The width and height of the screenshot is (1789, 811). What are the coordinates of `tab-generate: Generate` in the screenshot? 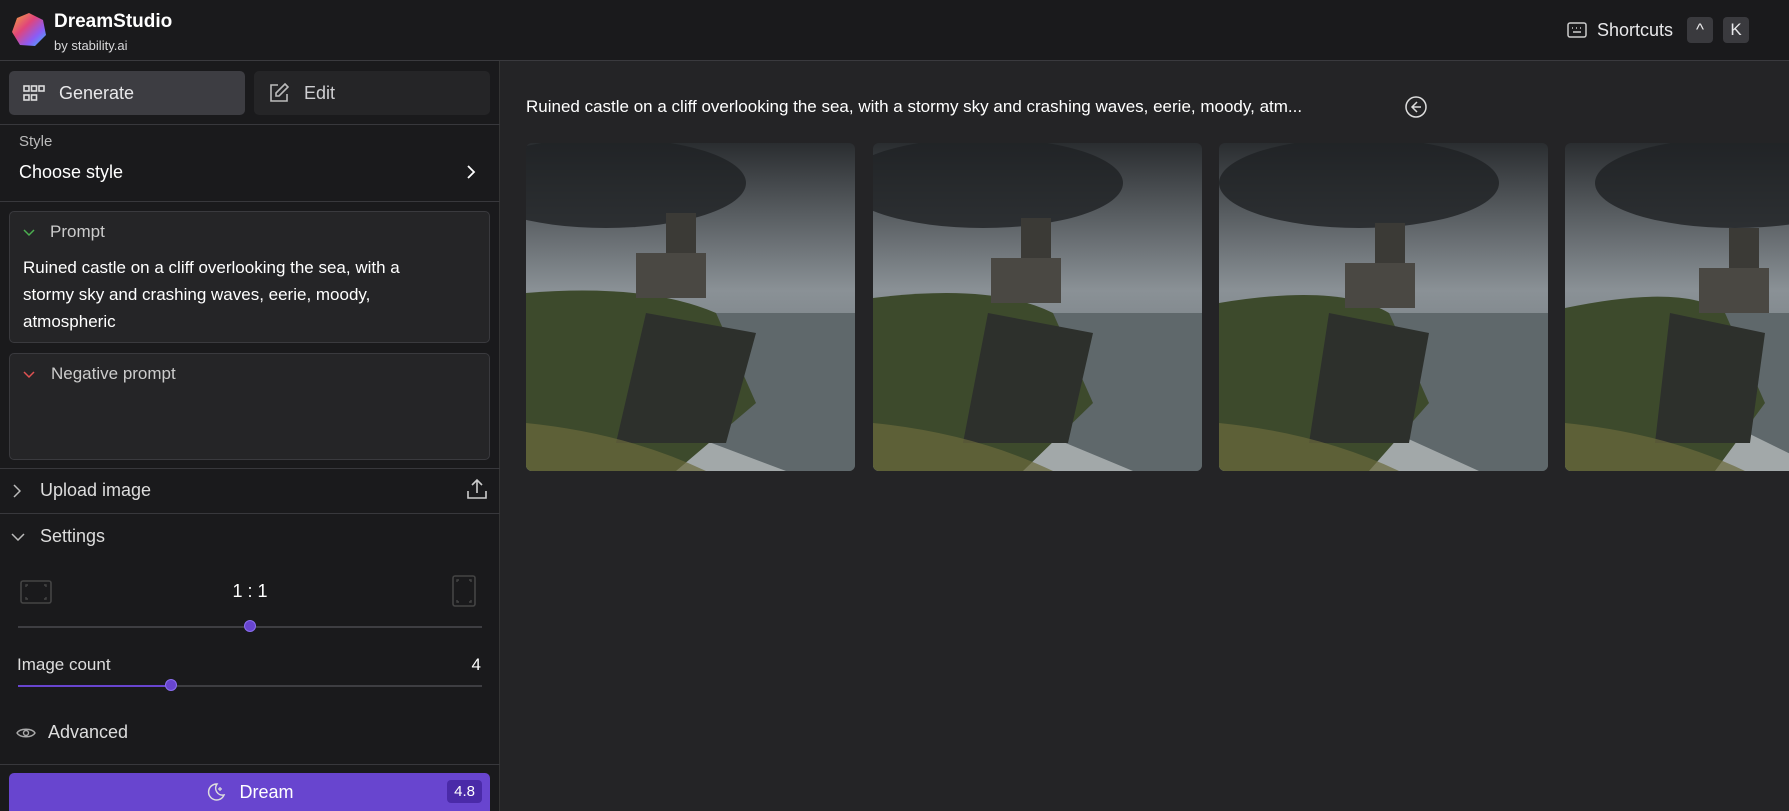 It's located at (127, 93).